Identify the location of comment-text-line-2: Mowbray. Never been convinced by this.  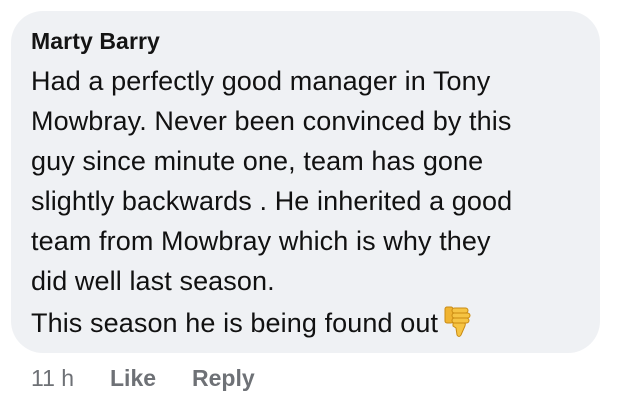
(271, 121).